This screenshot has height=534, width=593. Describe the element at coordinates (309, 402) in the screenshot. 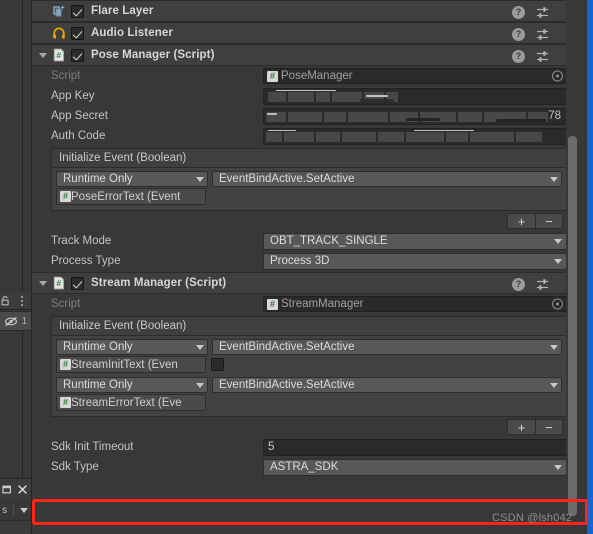

I see `unity-event-entry-row2: # StreamErrorText (Eve` at that location.